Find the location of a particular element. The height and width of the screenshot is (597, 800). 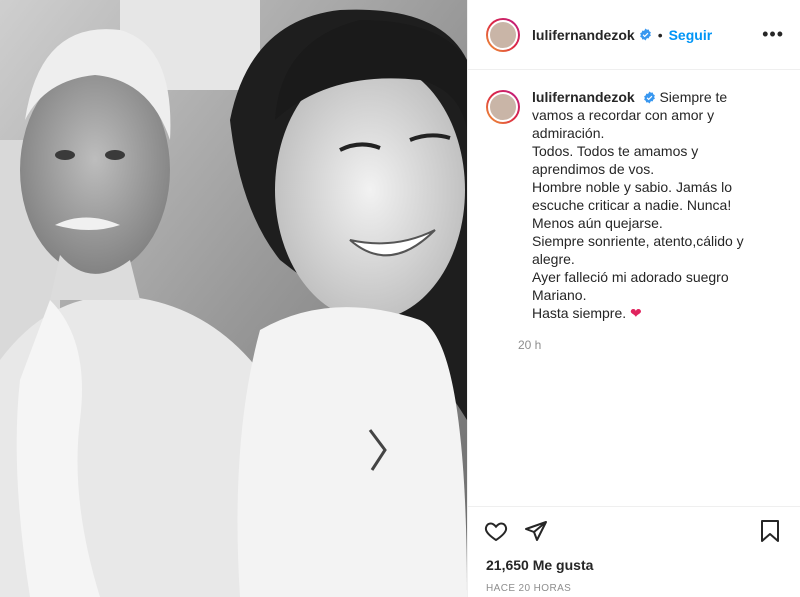

share-button is located at coordinates (536, 531).